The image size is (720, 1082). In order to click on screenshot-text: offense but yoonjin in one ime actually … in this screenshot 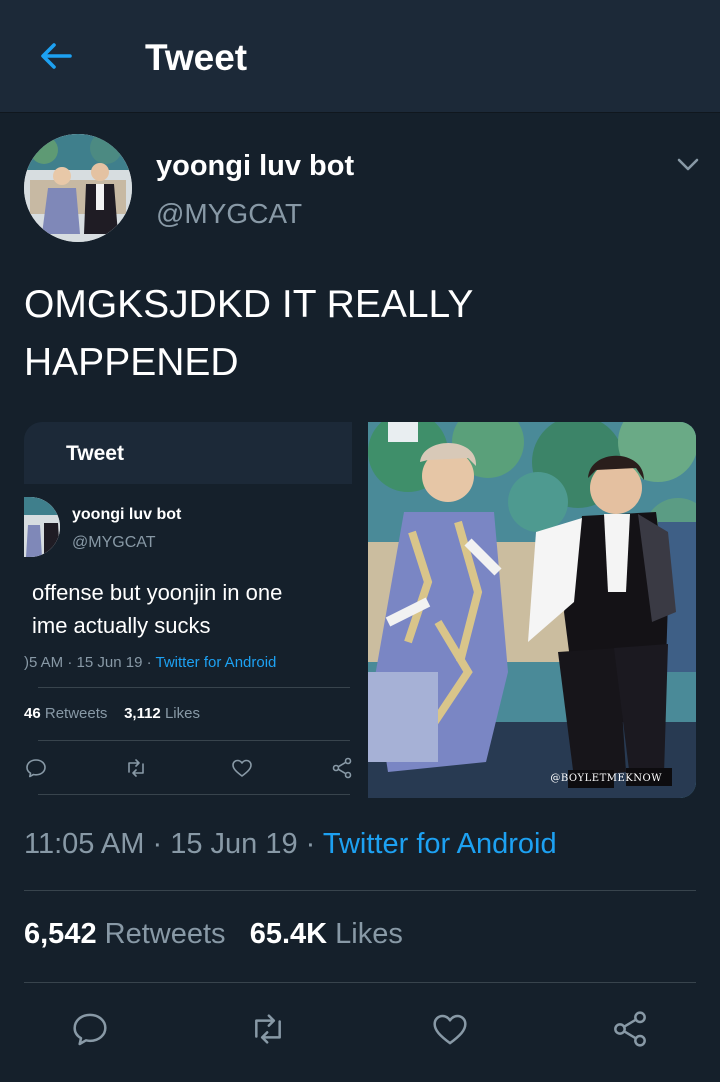, I will do `click(188, 609)`.